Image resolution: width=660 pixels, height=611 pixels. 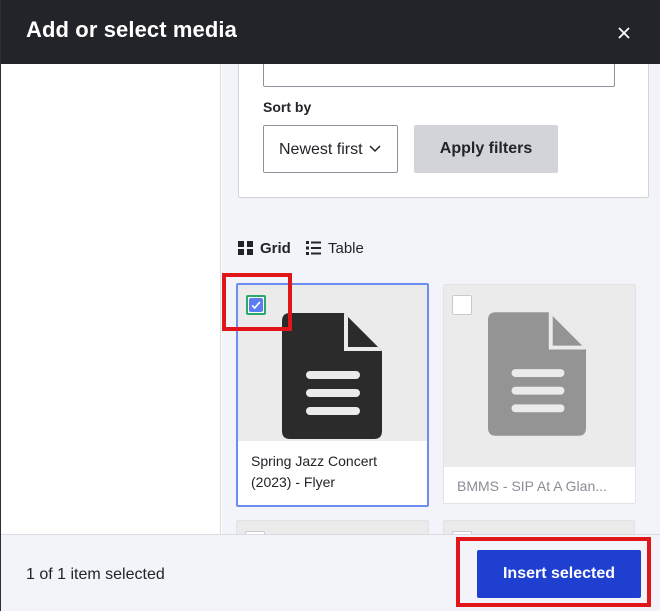 What do you see at coordinates (439, 75) in the screenshot?
I see `name-filter-input` at bounding box center [439, 75].